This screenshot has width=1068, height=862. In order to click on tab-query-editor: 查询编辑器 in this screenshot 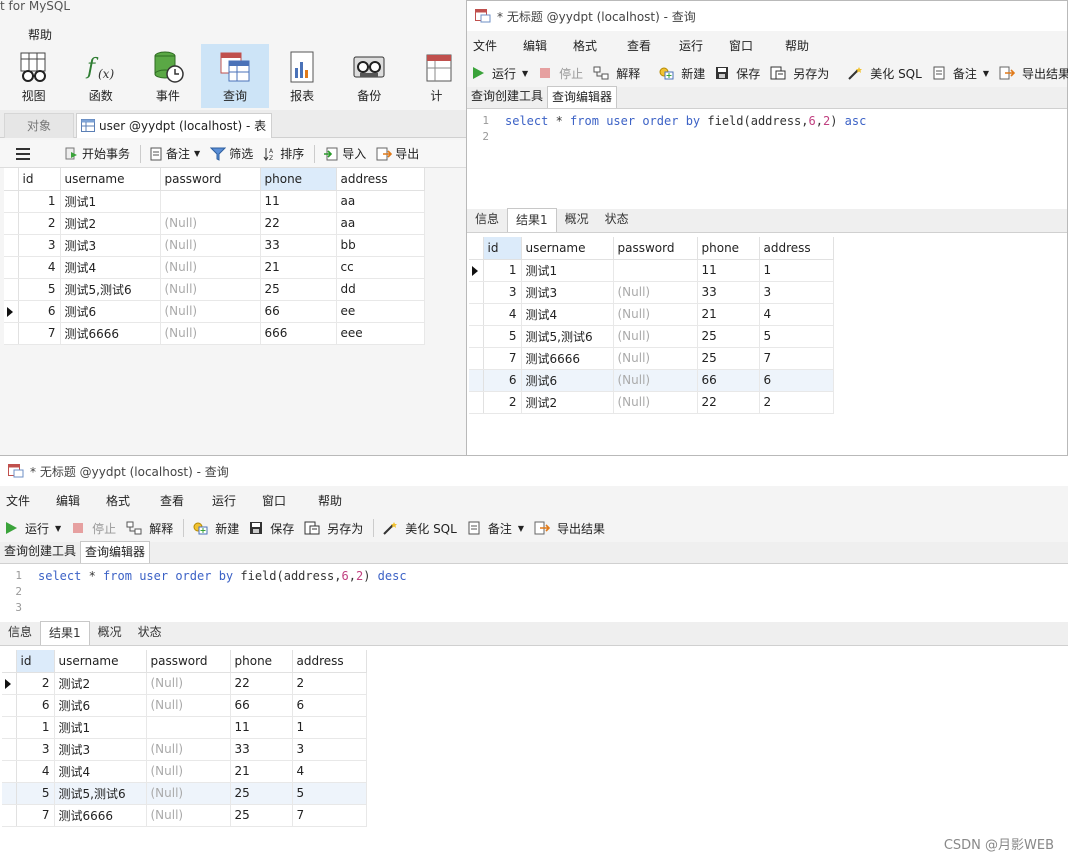, I will do `click(115, 552)`.